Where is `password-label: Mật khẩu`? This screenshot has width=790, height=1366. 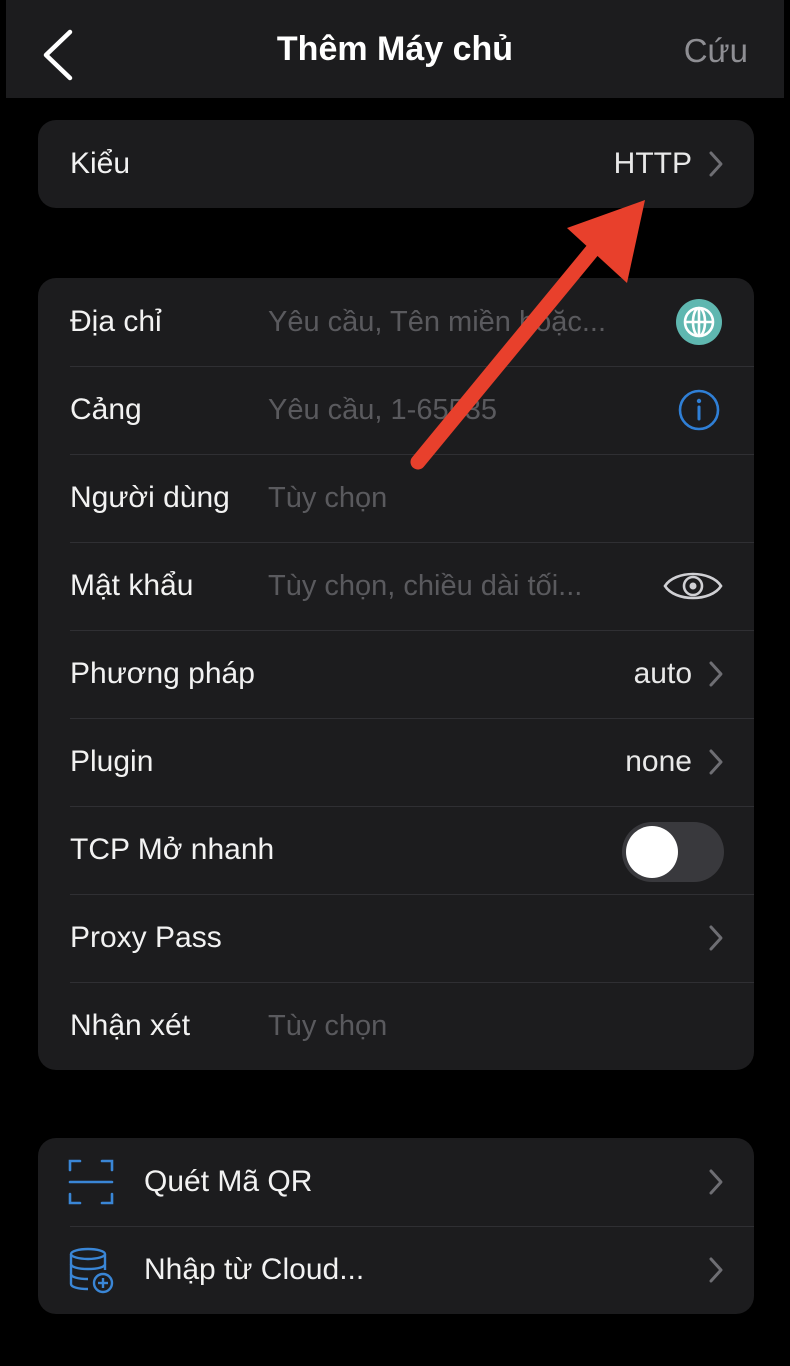
password-label: Mật khẩu is located at coordinates (132, 585).